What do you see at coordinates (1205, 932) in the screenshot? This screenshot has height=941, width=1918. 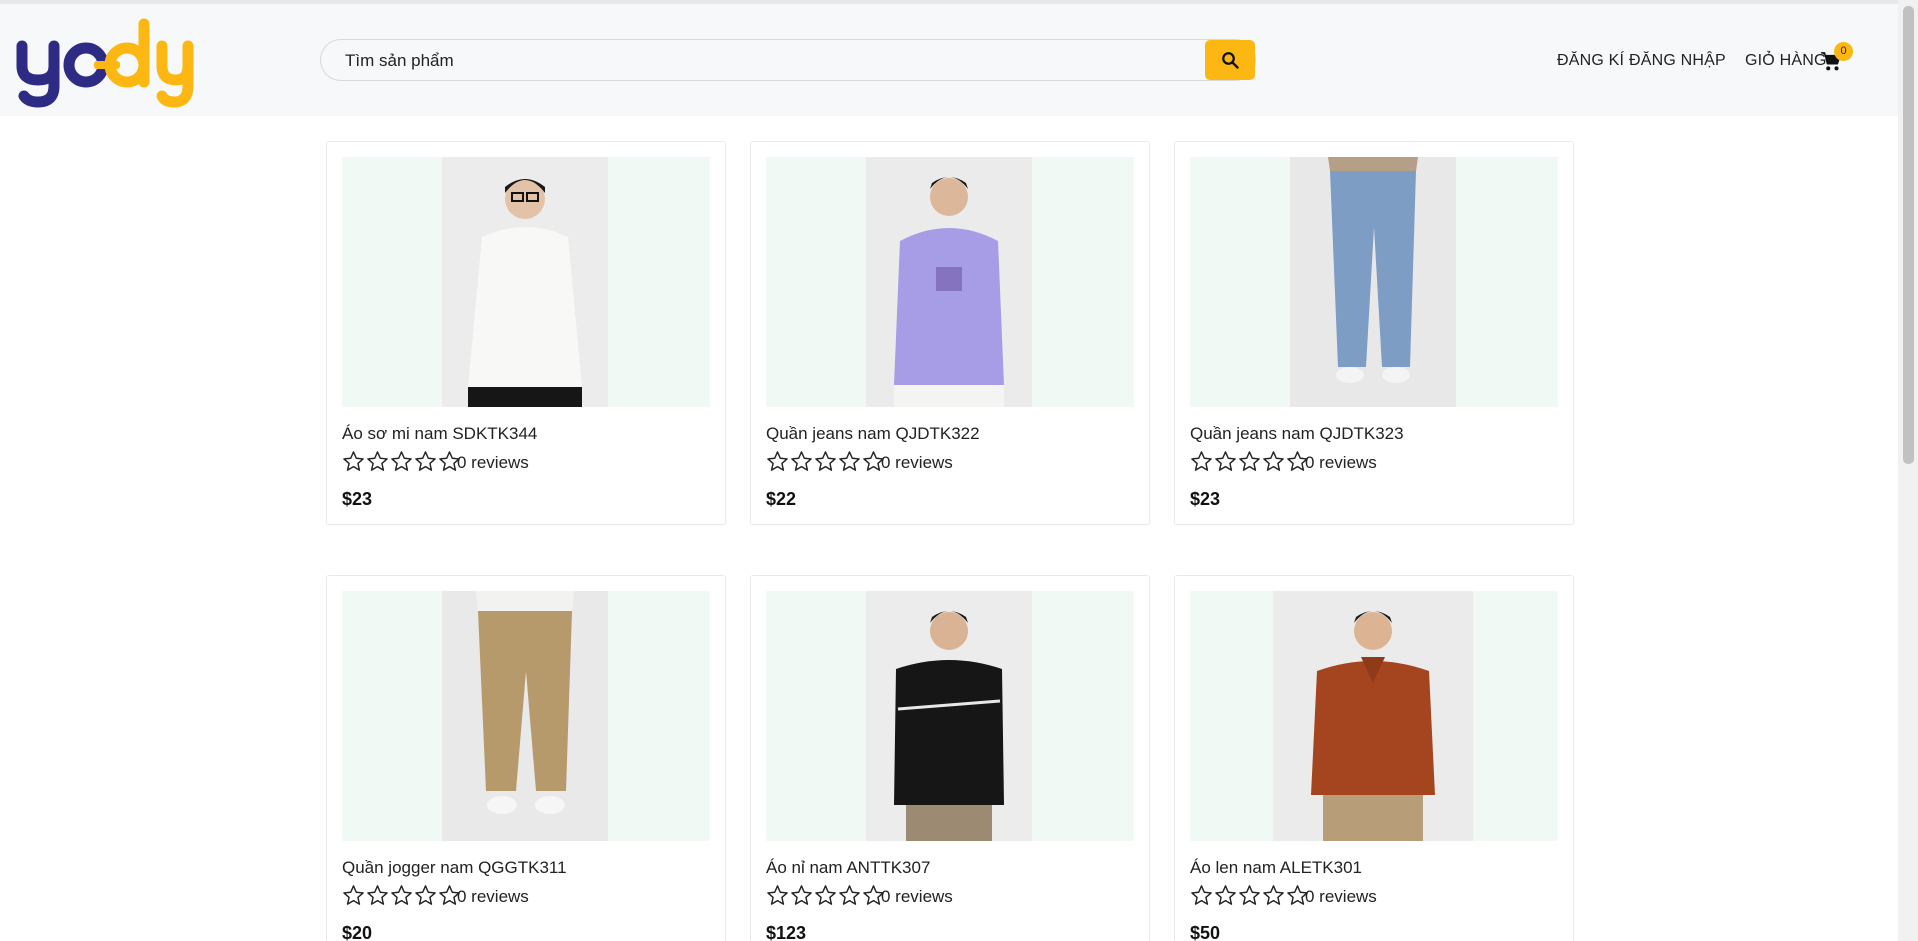 I see `product-price: $50` at bounding box center [1205, 932].